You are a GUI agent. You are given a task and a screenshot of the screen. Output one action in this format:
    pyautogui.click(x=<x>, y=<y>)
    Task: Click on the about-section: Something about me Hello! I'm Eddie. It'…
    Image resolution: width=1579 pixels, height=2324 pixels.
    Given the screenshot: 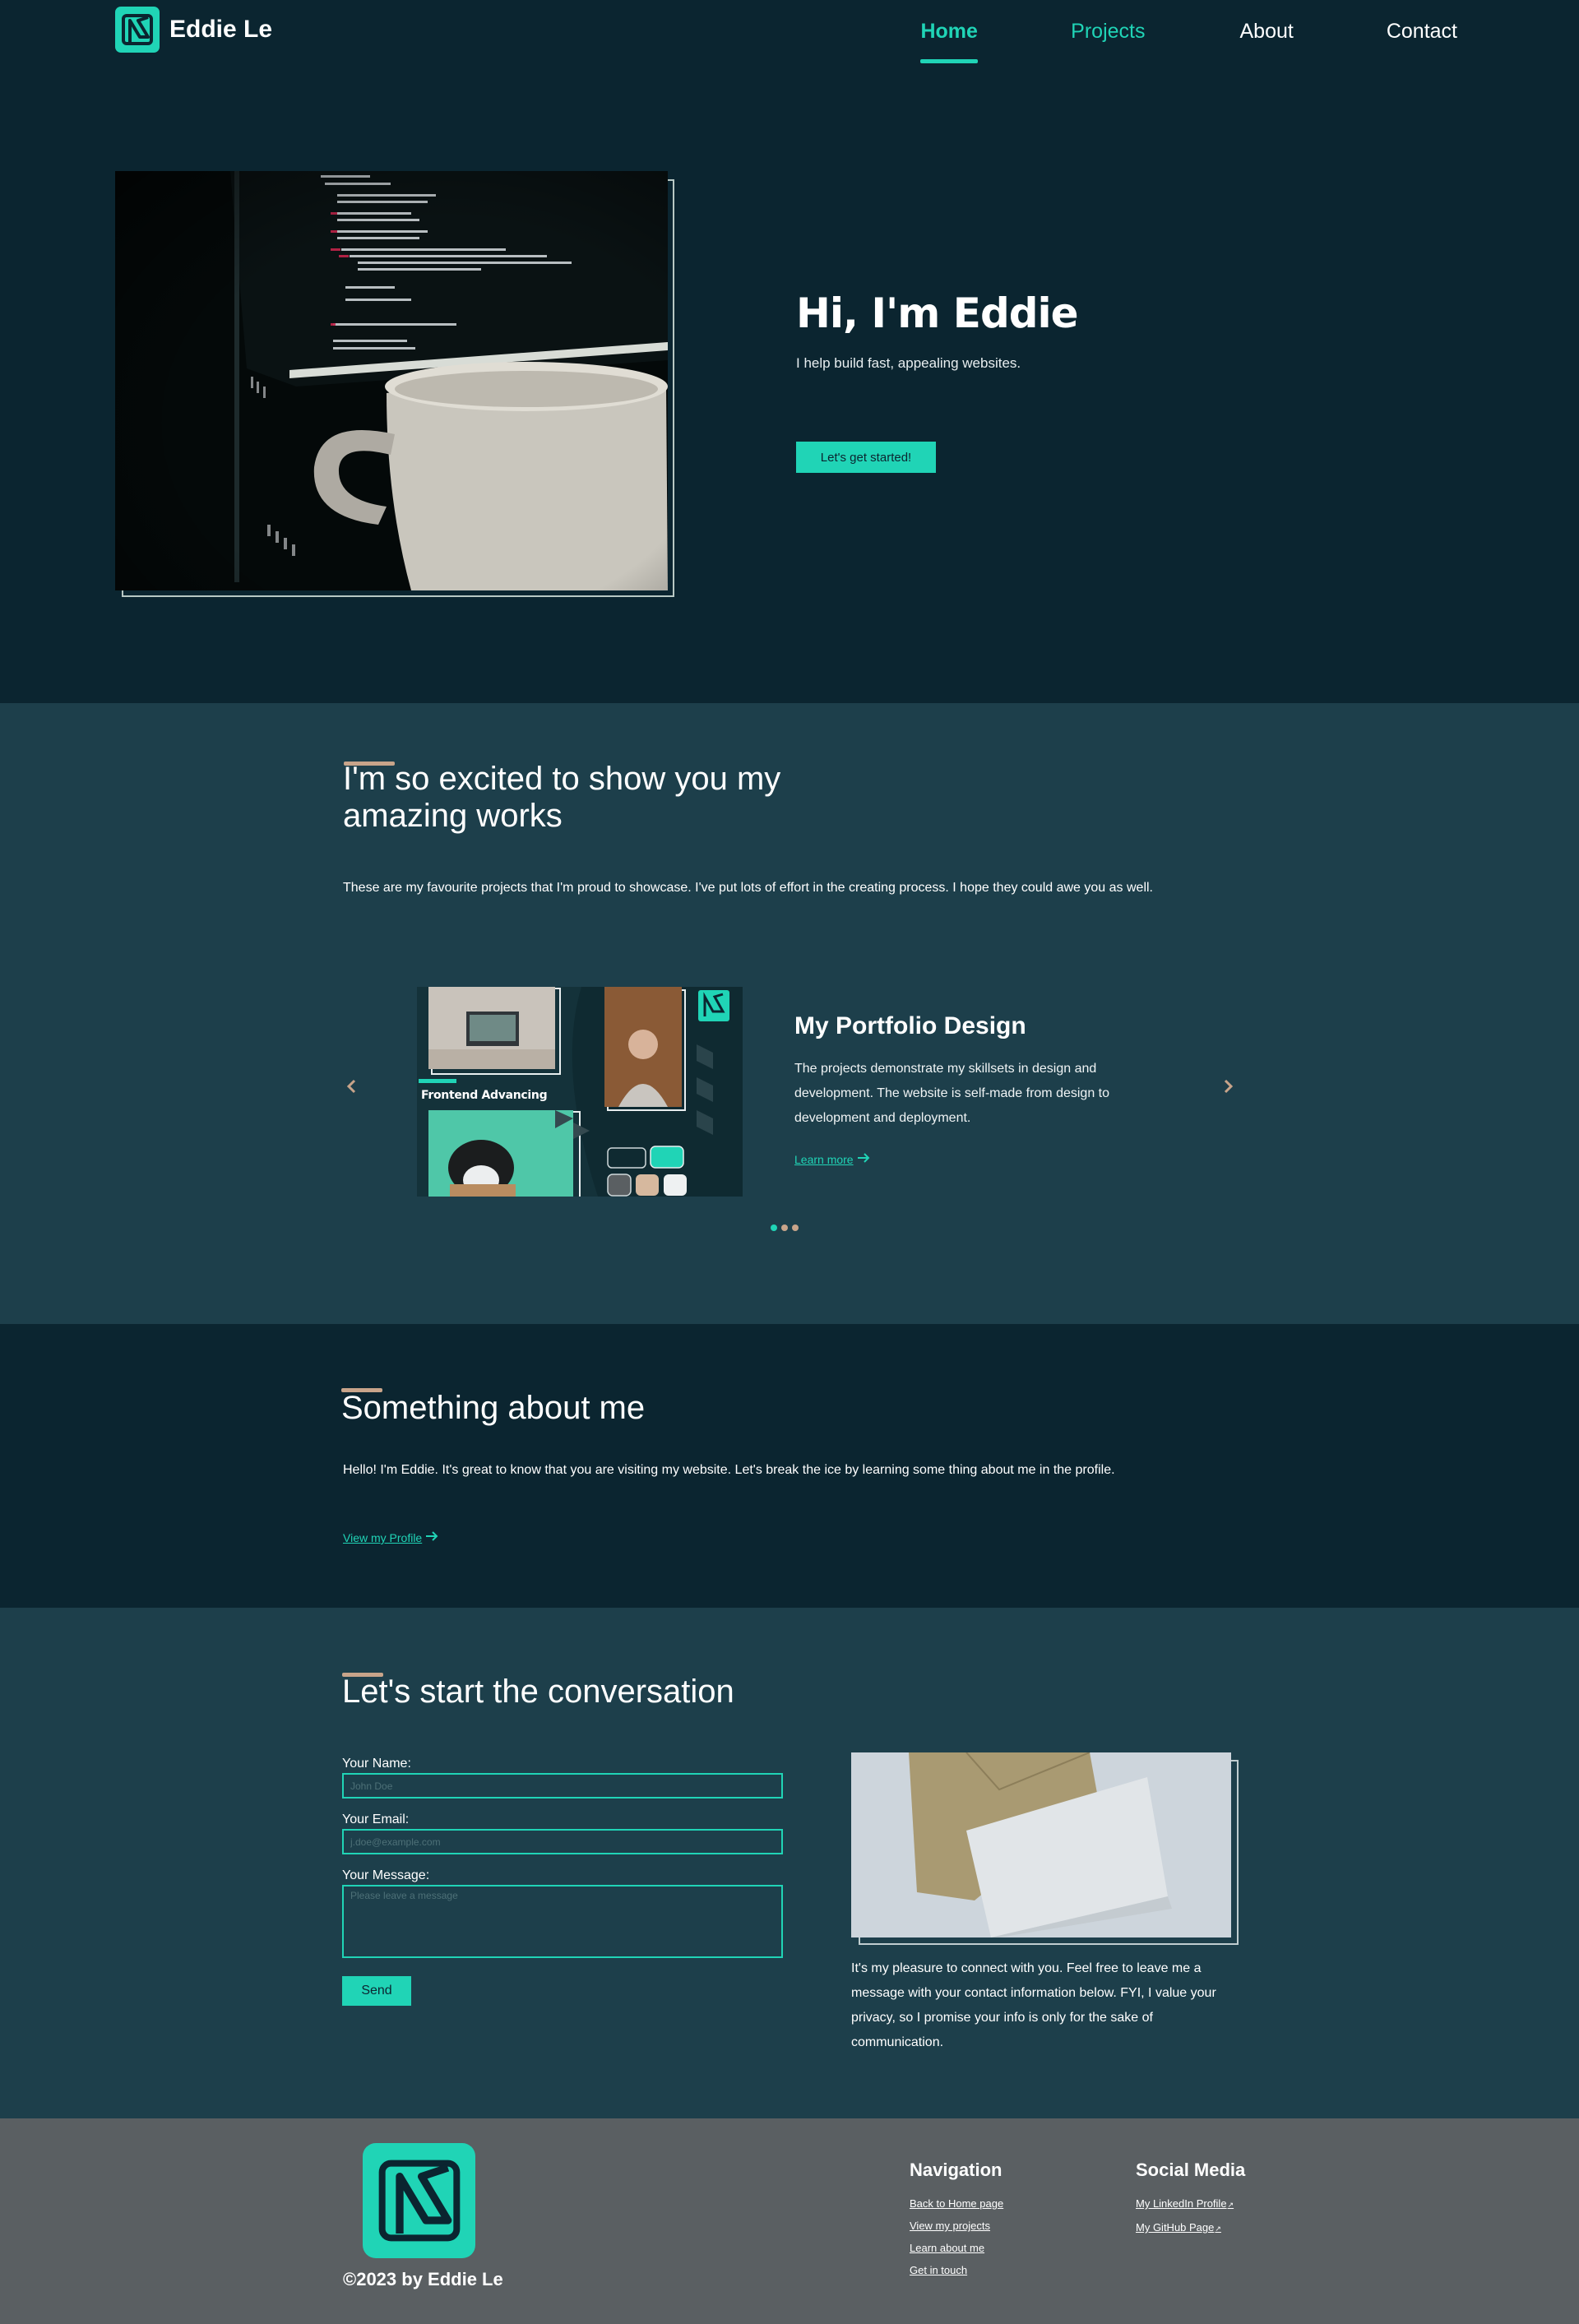 What is the action you would take?
    pyautogui.click(x=789, y=1466)
    